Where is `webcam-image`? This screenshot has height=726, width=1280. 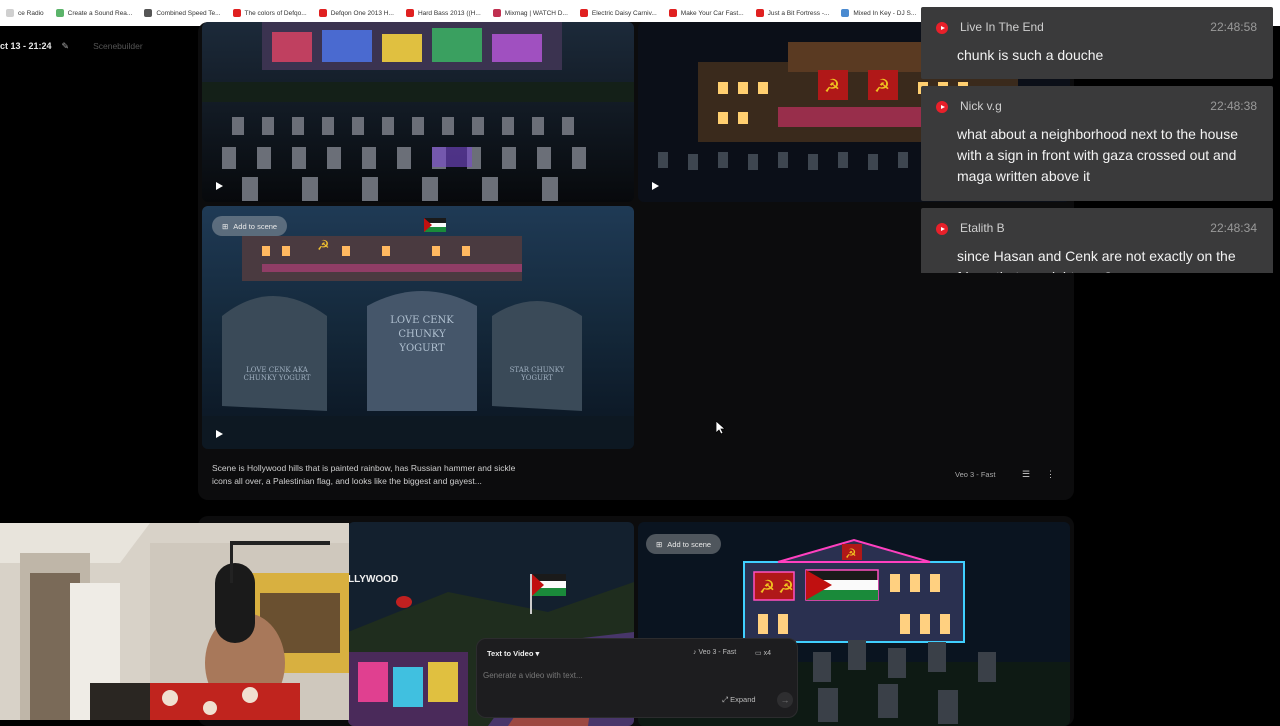
webcam-image is located at coordinates (174, 621).